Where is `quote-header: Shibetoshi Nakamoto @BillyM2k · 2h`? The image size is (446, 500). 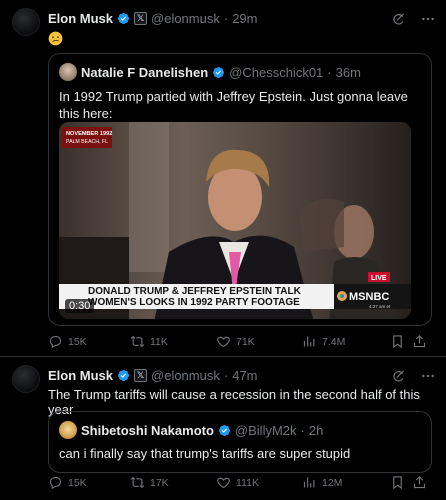 quote-header: Shibetoshi Nakamoto @BillyM2k · 2h is located at coordinates (191, 430).